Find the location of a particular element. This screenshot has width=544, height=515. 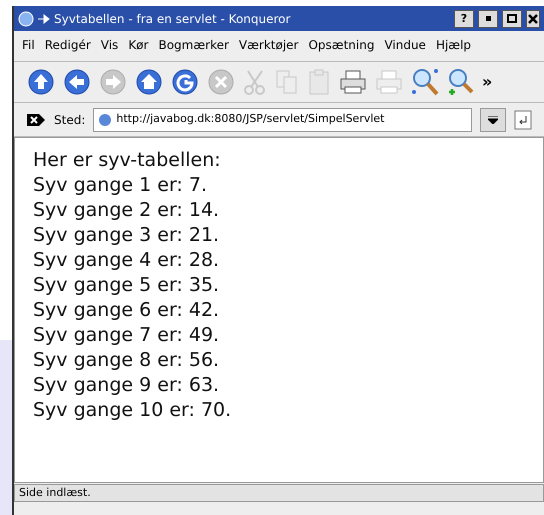

menu-item: Vis is located at coordinates (109, 45).